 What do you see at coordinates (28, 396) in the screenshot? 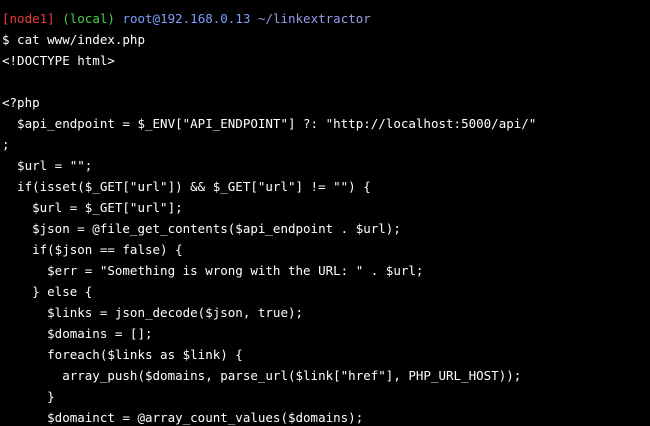
I see `output-line: }` at bounding box center [28, 396].